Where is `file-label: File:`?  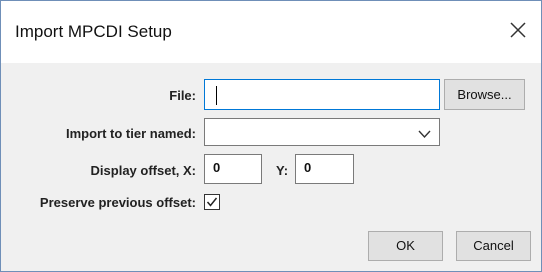 file-label: File: is located at coordinates (182, 95).